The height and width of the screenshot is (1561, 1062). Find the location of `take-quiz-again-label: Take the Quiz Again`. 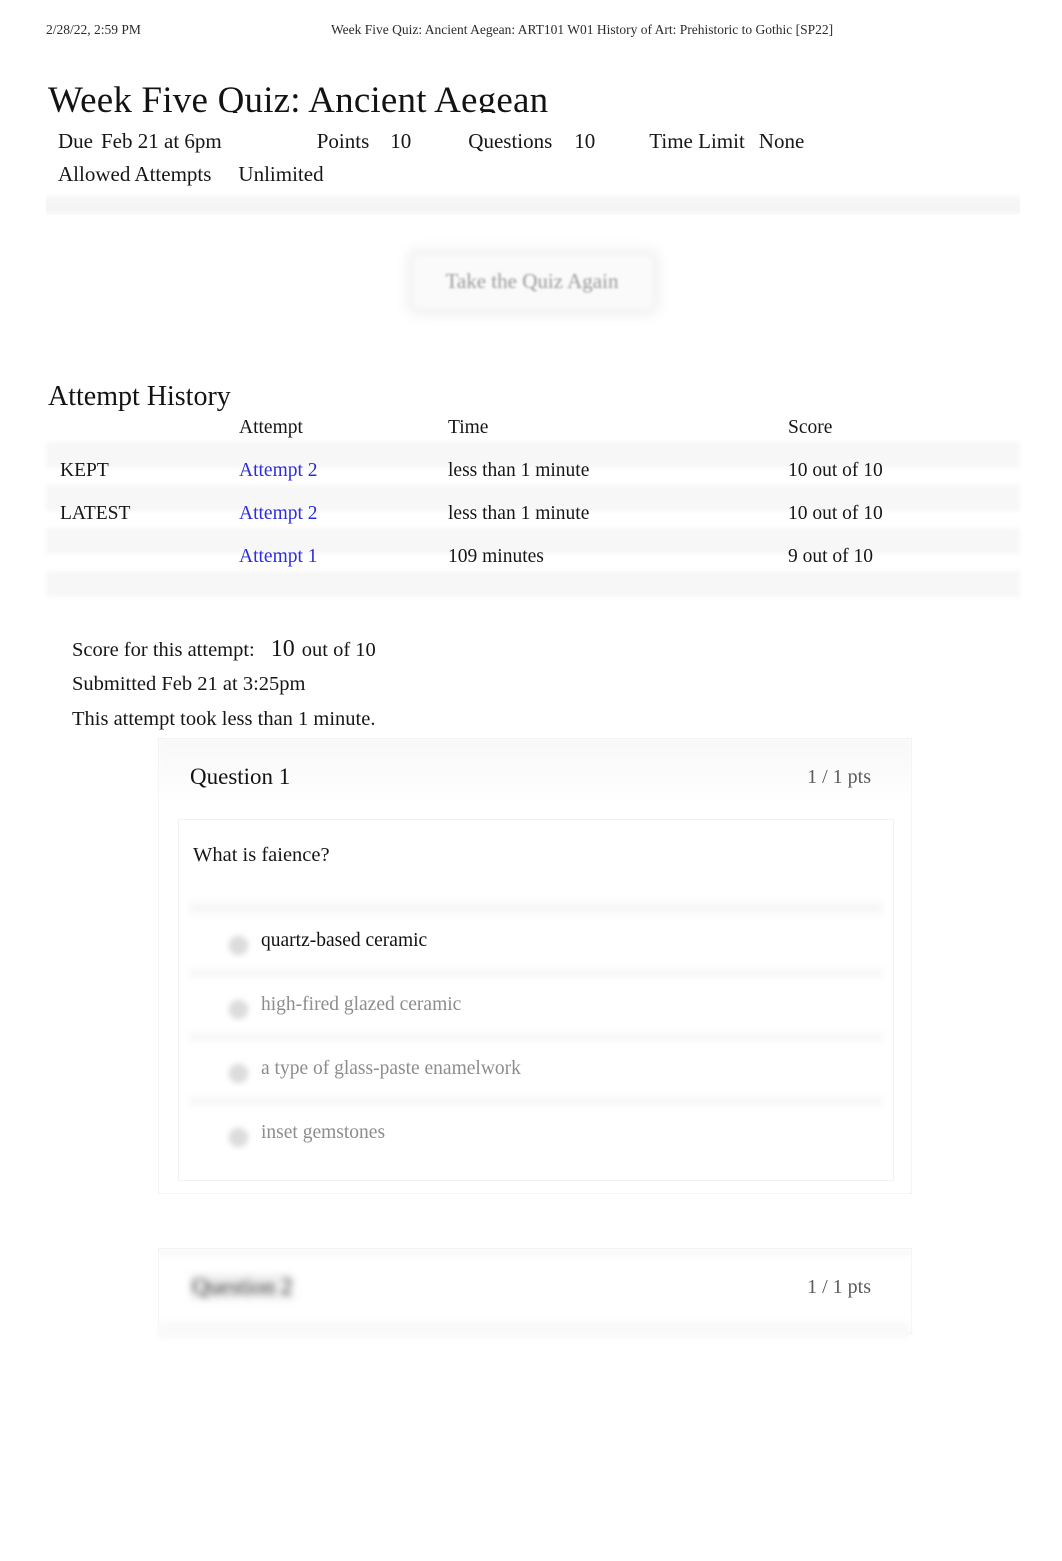

take-quiz-again-label: Take the Quiz Again is located at coordinates (532, 281).